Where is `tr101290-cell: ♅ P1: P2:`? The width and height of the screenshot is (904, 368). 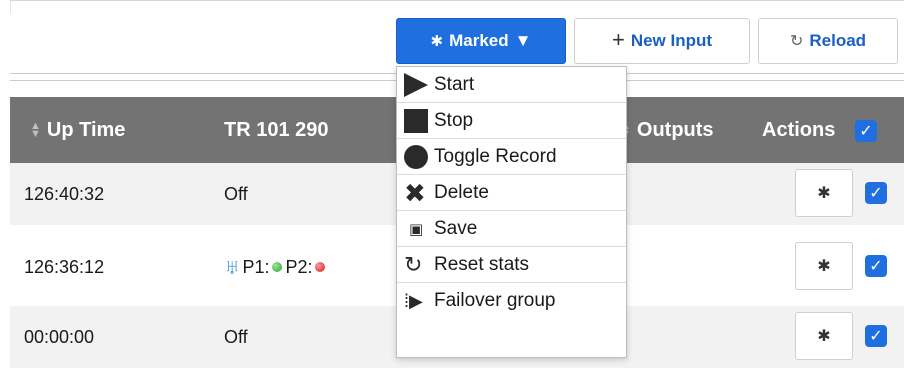 tr101290-cell: ♅ P1: P2: is located at coordinates (276, 267).